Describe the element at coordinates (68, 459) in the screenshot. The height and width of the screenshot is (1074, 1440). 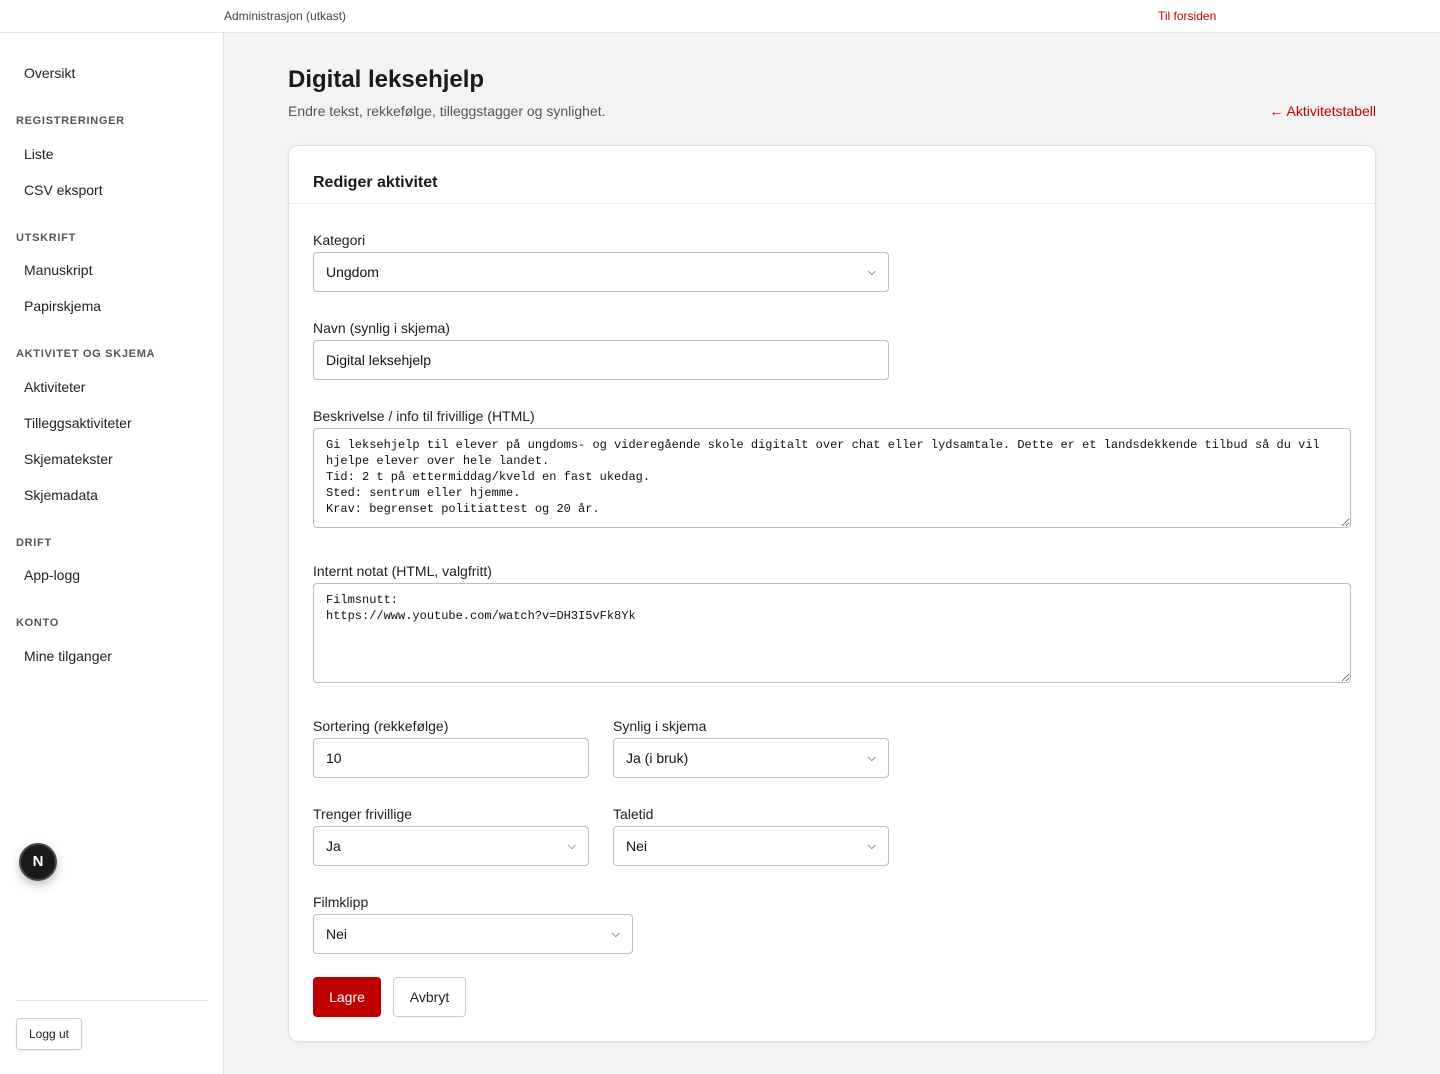
I see `sidebar-item-skjematekster: Skjematekster` at that location.